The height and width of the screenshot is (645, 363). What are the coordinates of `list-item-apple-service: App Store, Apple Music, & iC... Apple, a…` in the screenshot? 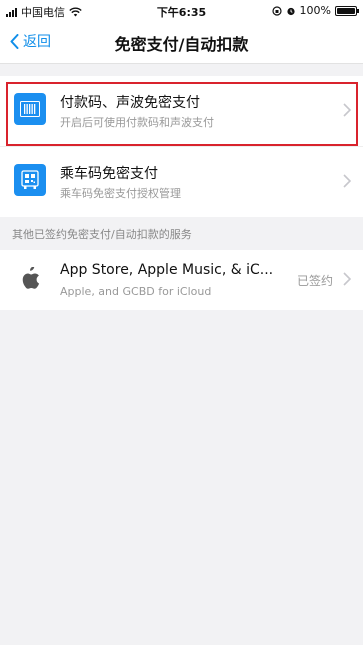 It's located at (181, 280).